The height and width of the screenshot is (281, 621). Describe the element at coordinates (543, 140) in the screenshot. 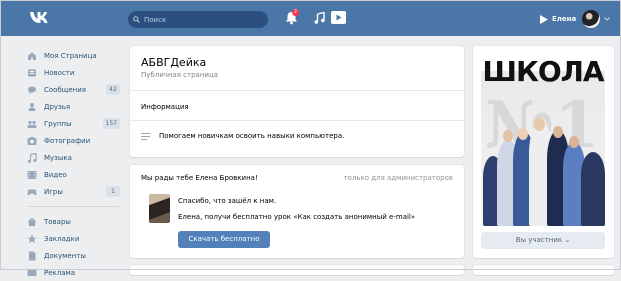

I see `group-cover-image: №1 ШКОЛА` at that location.